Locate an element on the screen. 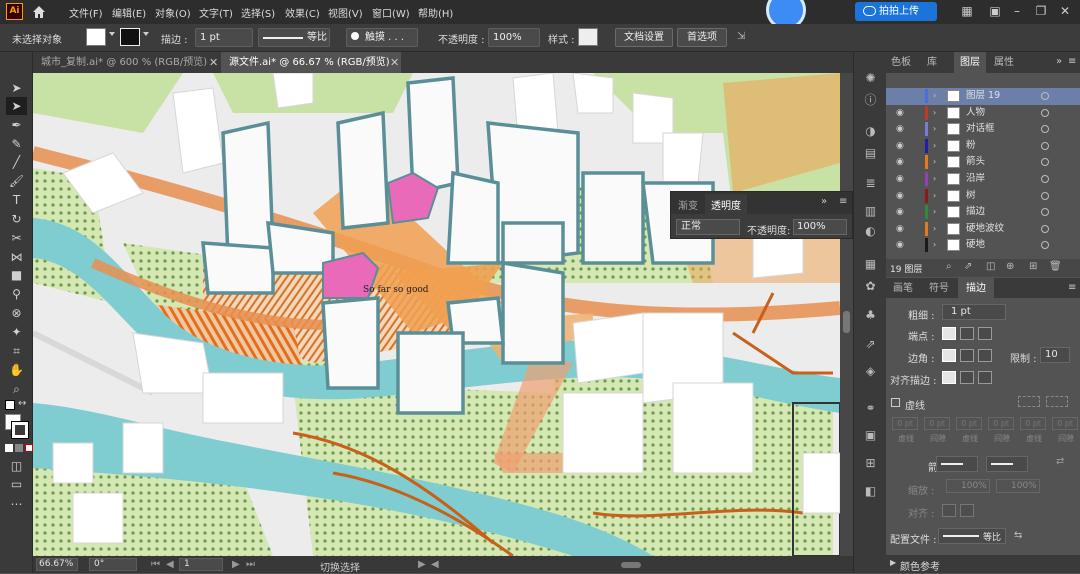  first-page-icon: ⏮ is located at coordinates (155, 564).